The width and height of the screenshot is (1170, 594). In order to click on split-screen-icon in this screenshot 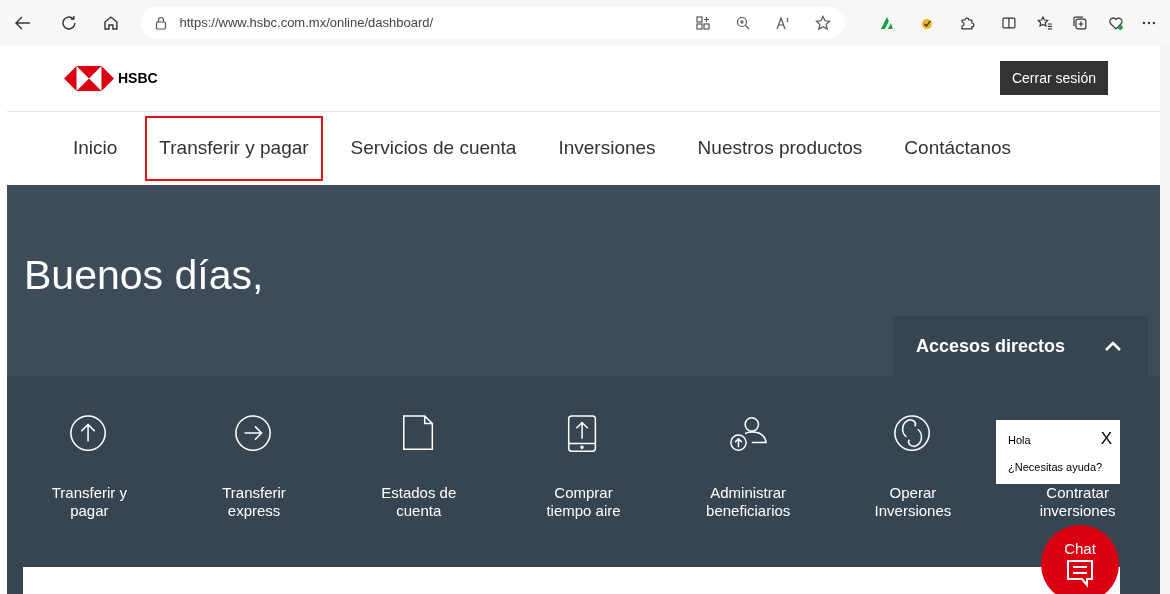, I will do `click(1008, 22)`.